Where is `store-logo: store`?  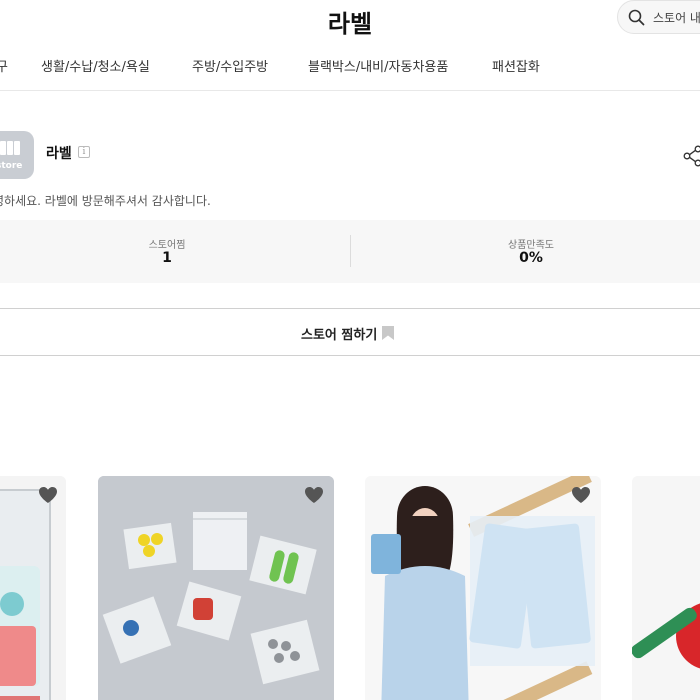
store-logo: store is located at coordinates (17, 155).